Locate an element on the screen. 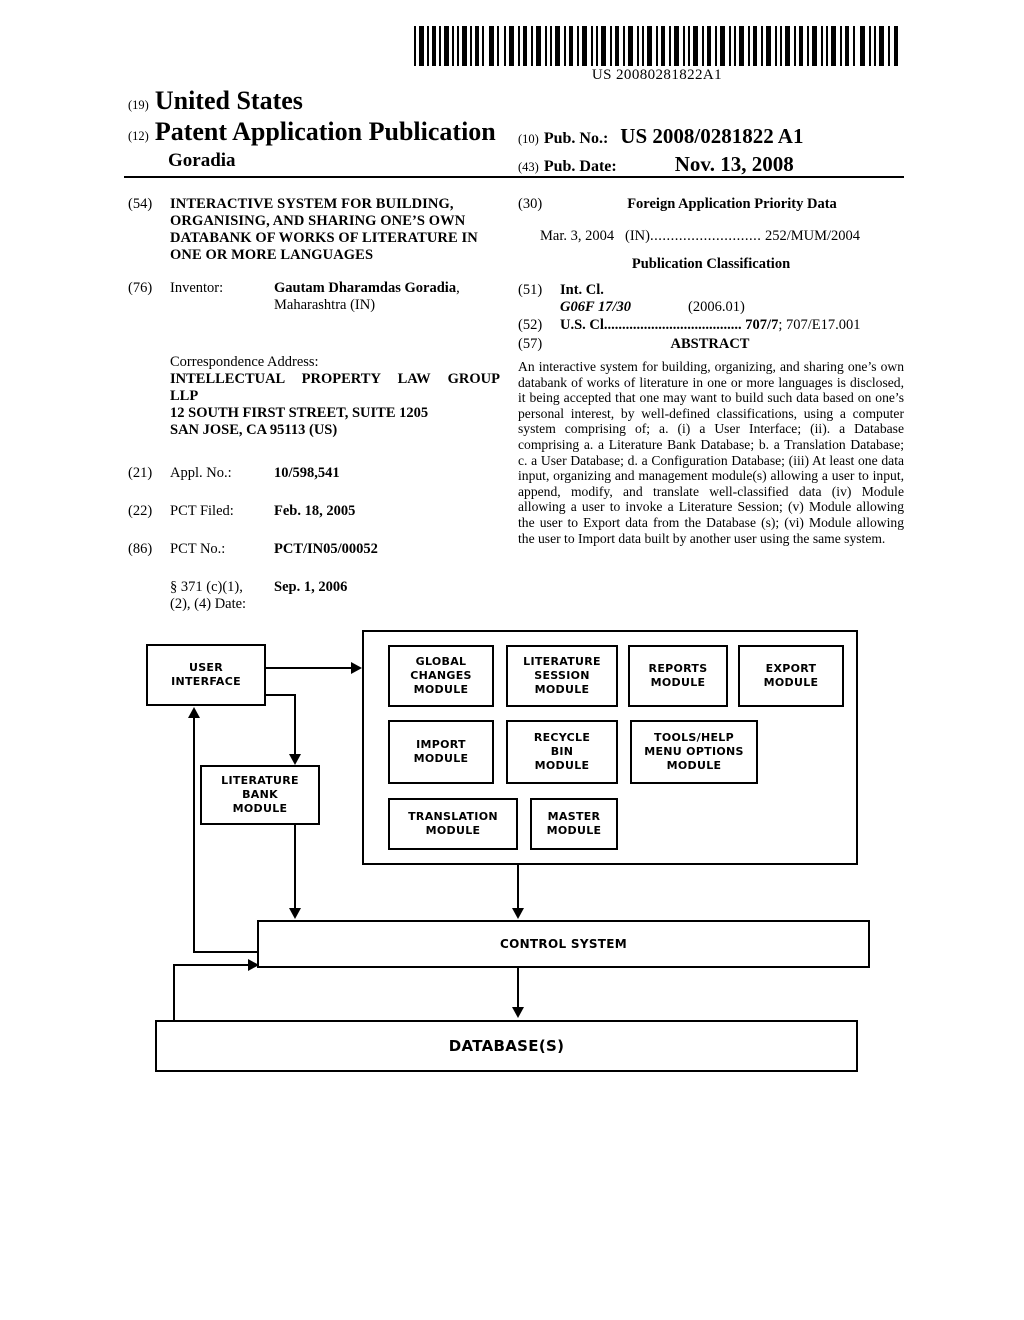  master-module-box: MASTER MODULE is located at coordinates (574, 824).